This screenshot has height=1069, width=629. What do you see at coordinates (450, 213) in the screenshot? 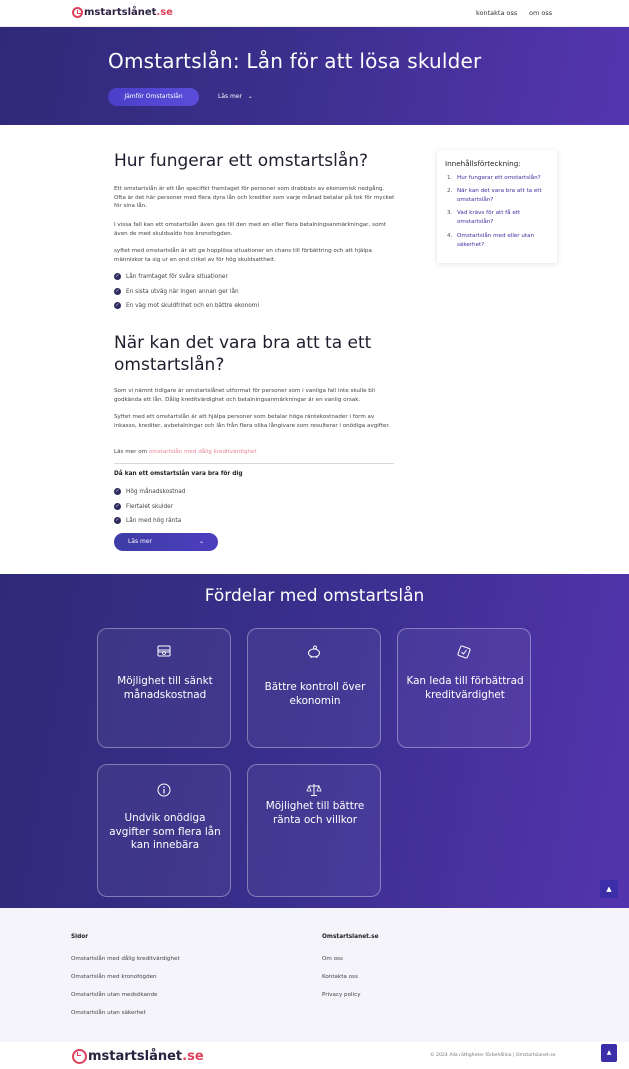
I see `toc-number: 3.` at bounding box center [450, 213].